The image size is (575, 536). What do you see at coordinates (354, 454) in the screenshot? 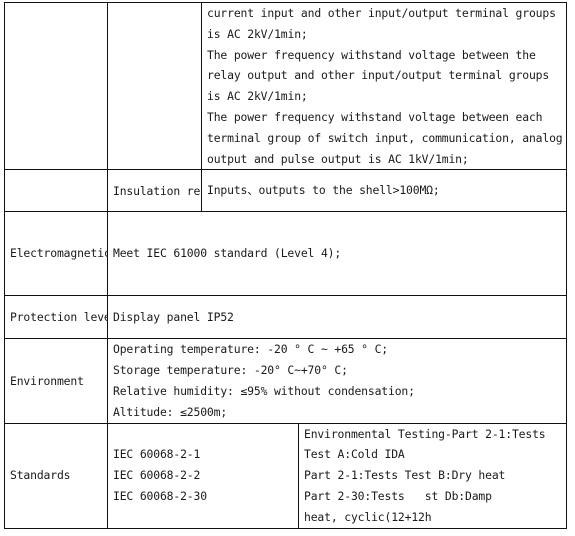
I see `standard-description: Test A:Cold IDA` at bounding box center [354, 454].